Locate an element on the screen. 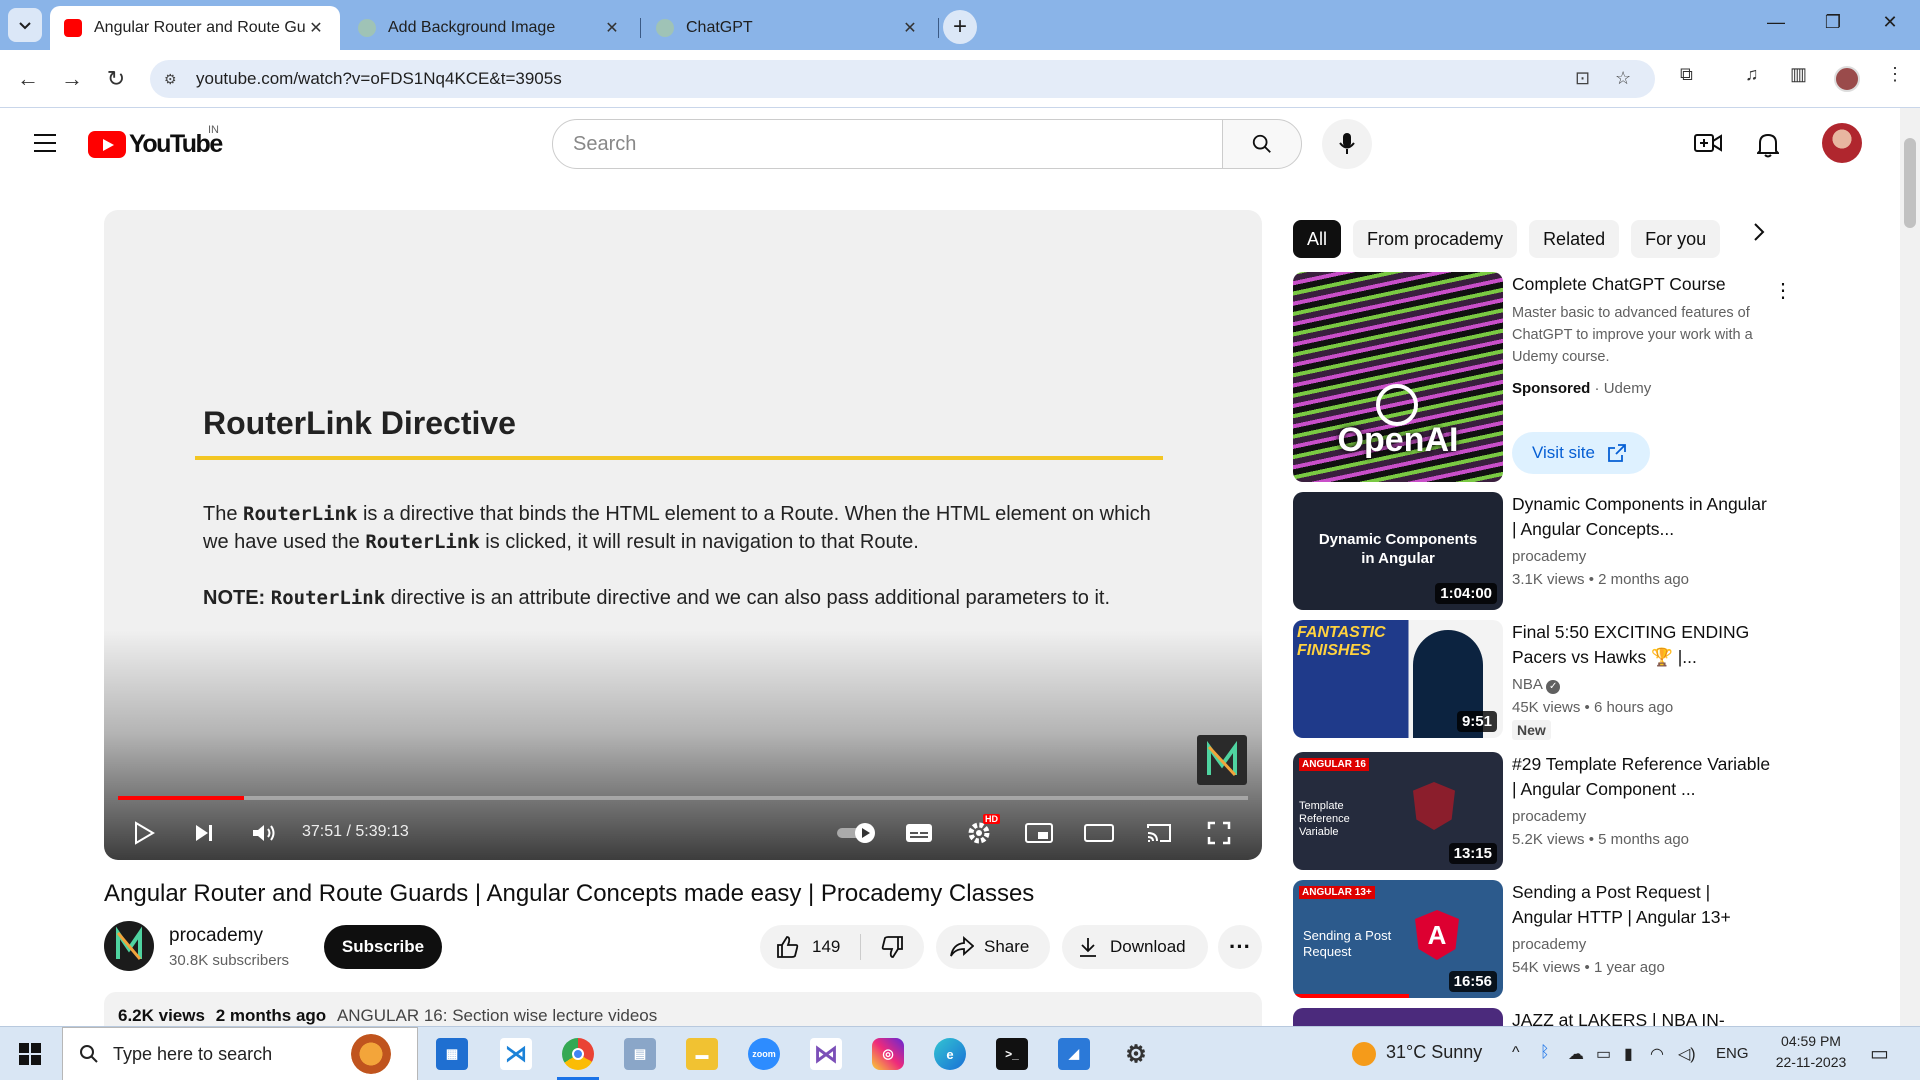 The width and height of the screenshot is (1920, 1080). voice-search-button is located at coordinates (1347, 144).